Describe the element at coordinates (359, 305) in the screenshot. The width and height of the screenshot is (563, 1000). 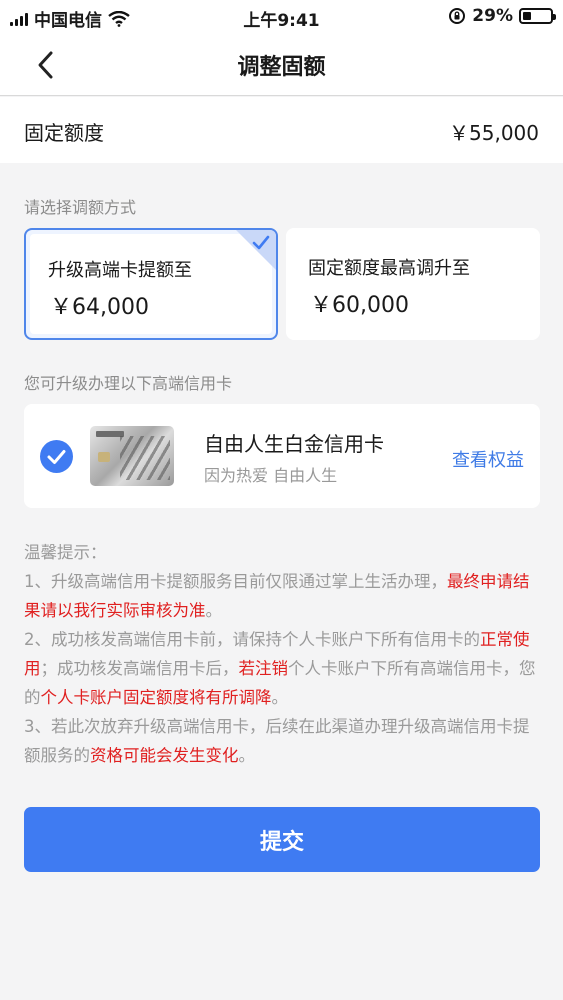
I see `option-fixed-value: ￥60,000` at that location.